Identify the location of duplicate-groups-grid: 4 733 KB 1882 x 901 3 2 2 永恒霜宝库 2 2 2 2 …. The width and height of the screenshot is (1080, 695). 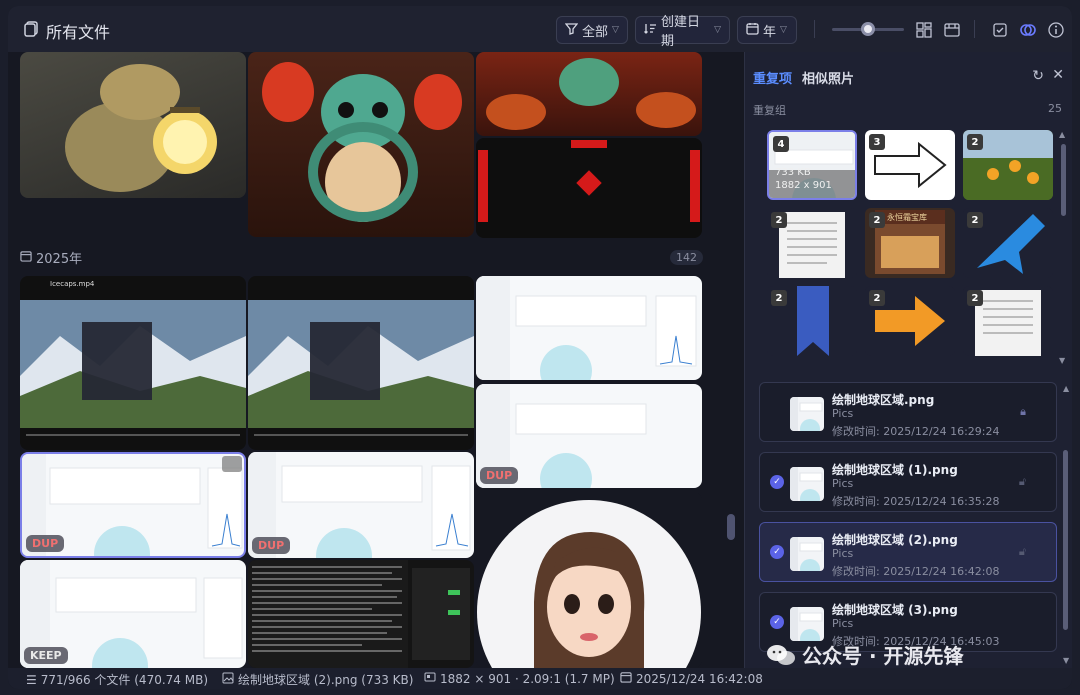
(909, 250).